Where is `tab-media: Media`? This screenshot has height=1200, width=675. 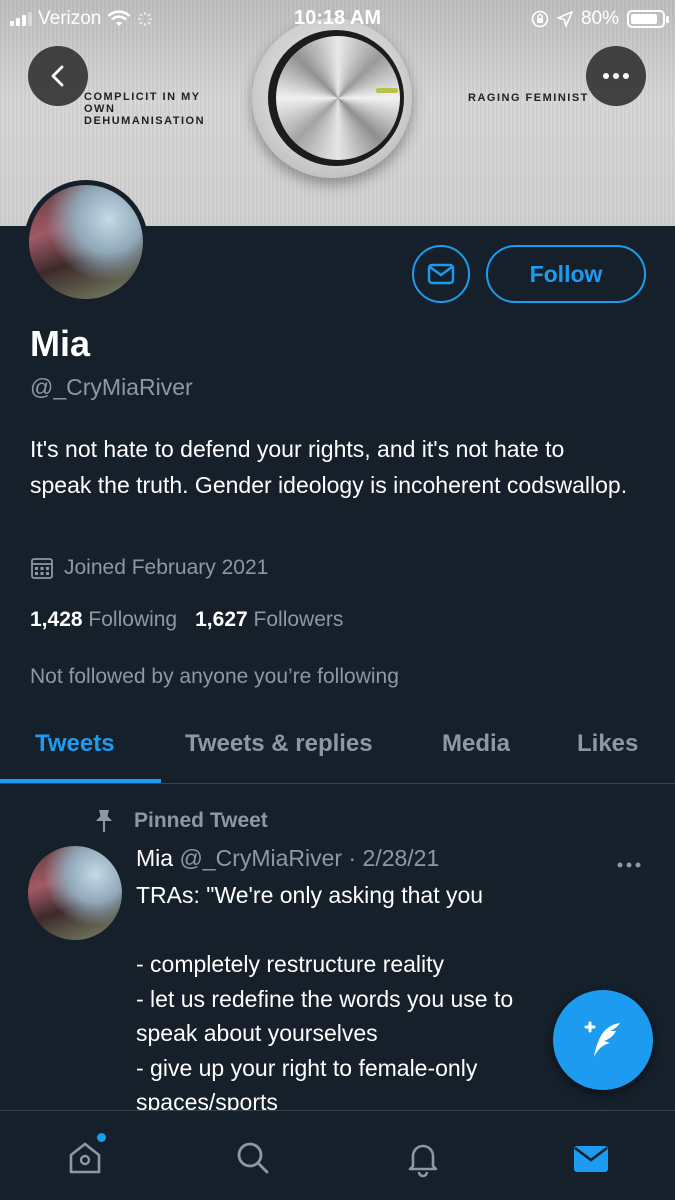
tab-media: Media is located at coordinates (476, 744).